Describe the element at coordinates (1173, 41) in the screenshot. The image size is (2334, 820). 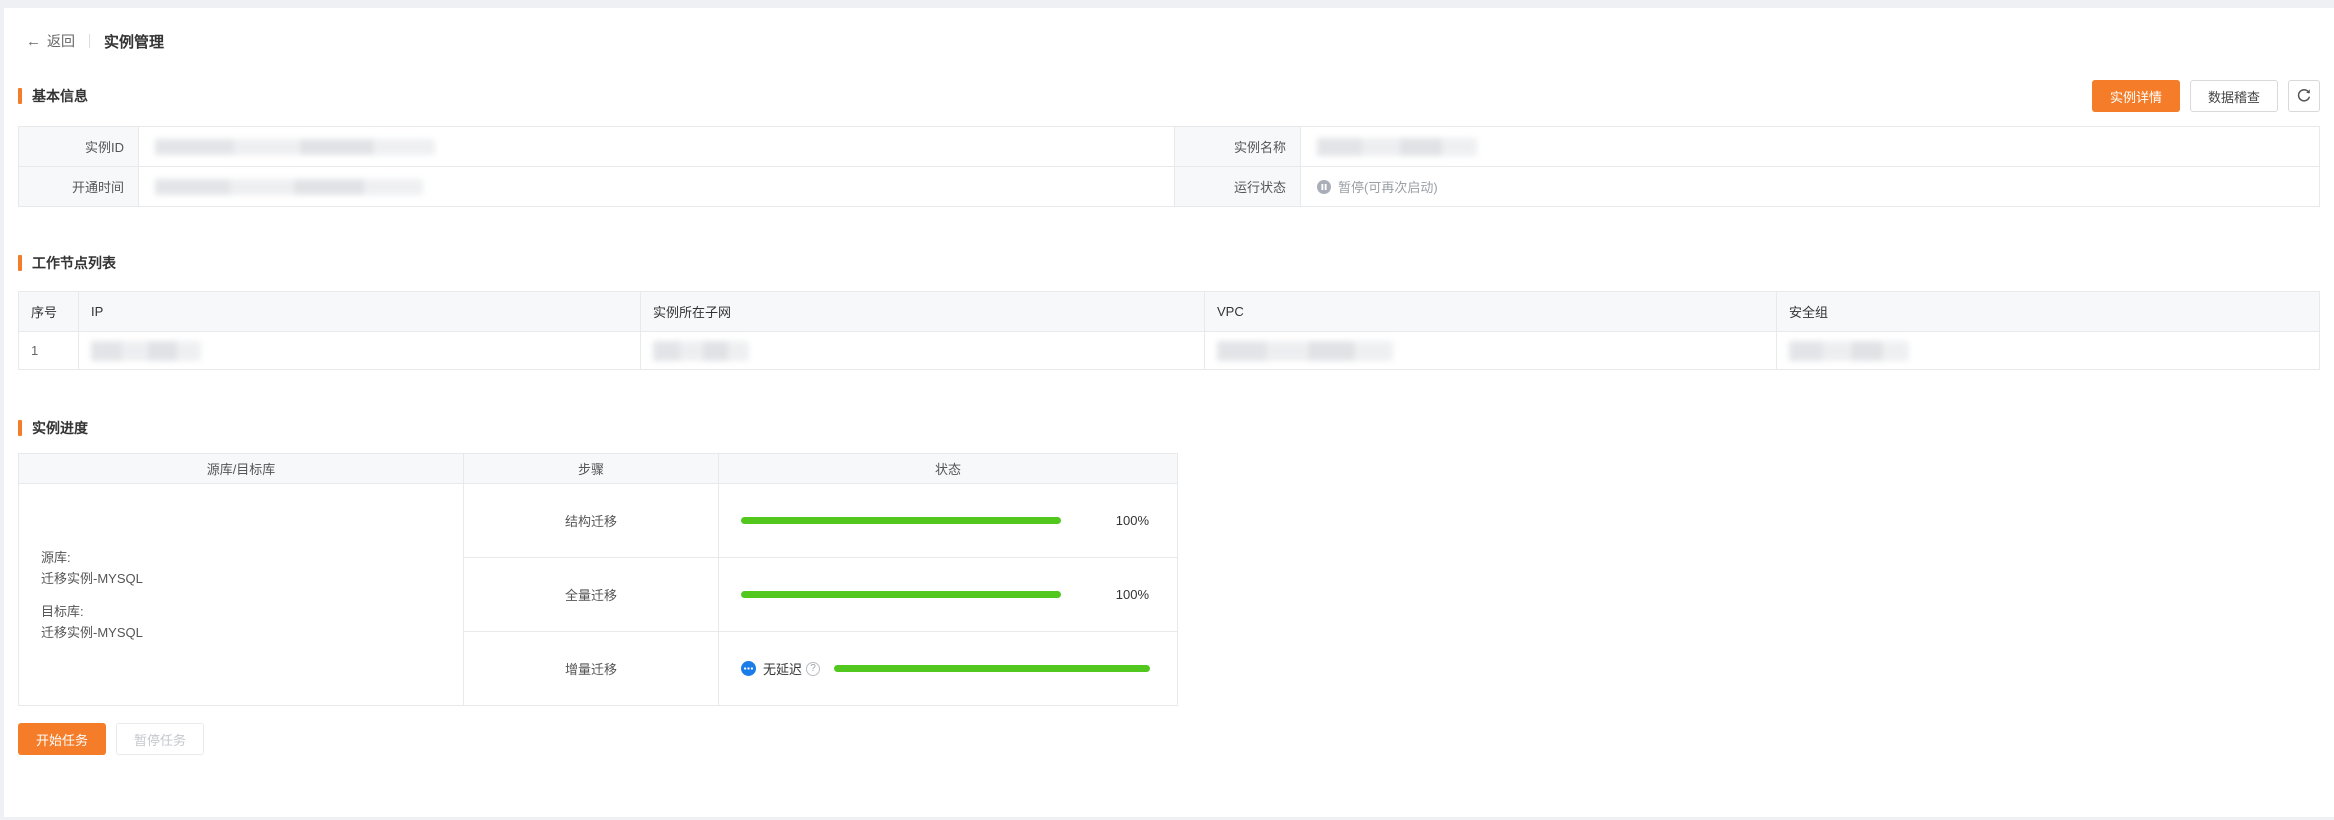
I see `breadcrumb: ← 返回 实例管理` at that location.